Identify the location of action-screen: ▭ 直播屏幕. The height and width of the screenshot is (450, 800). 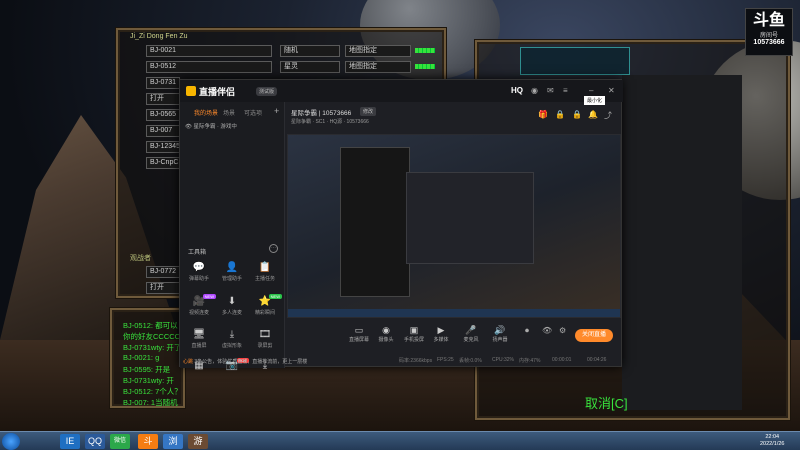
(359, 334).